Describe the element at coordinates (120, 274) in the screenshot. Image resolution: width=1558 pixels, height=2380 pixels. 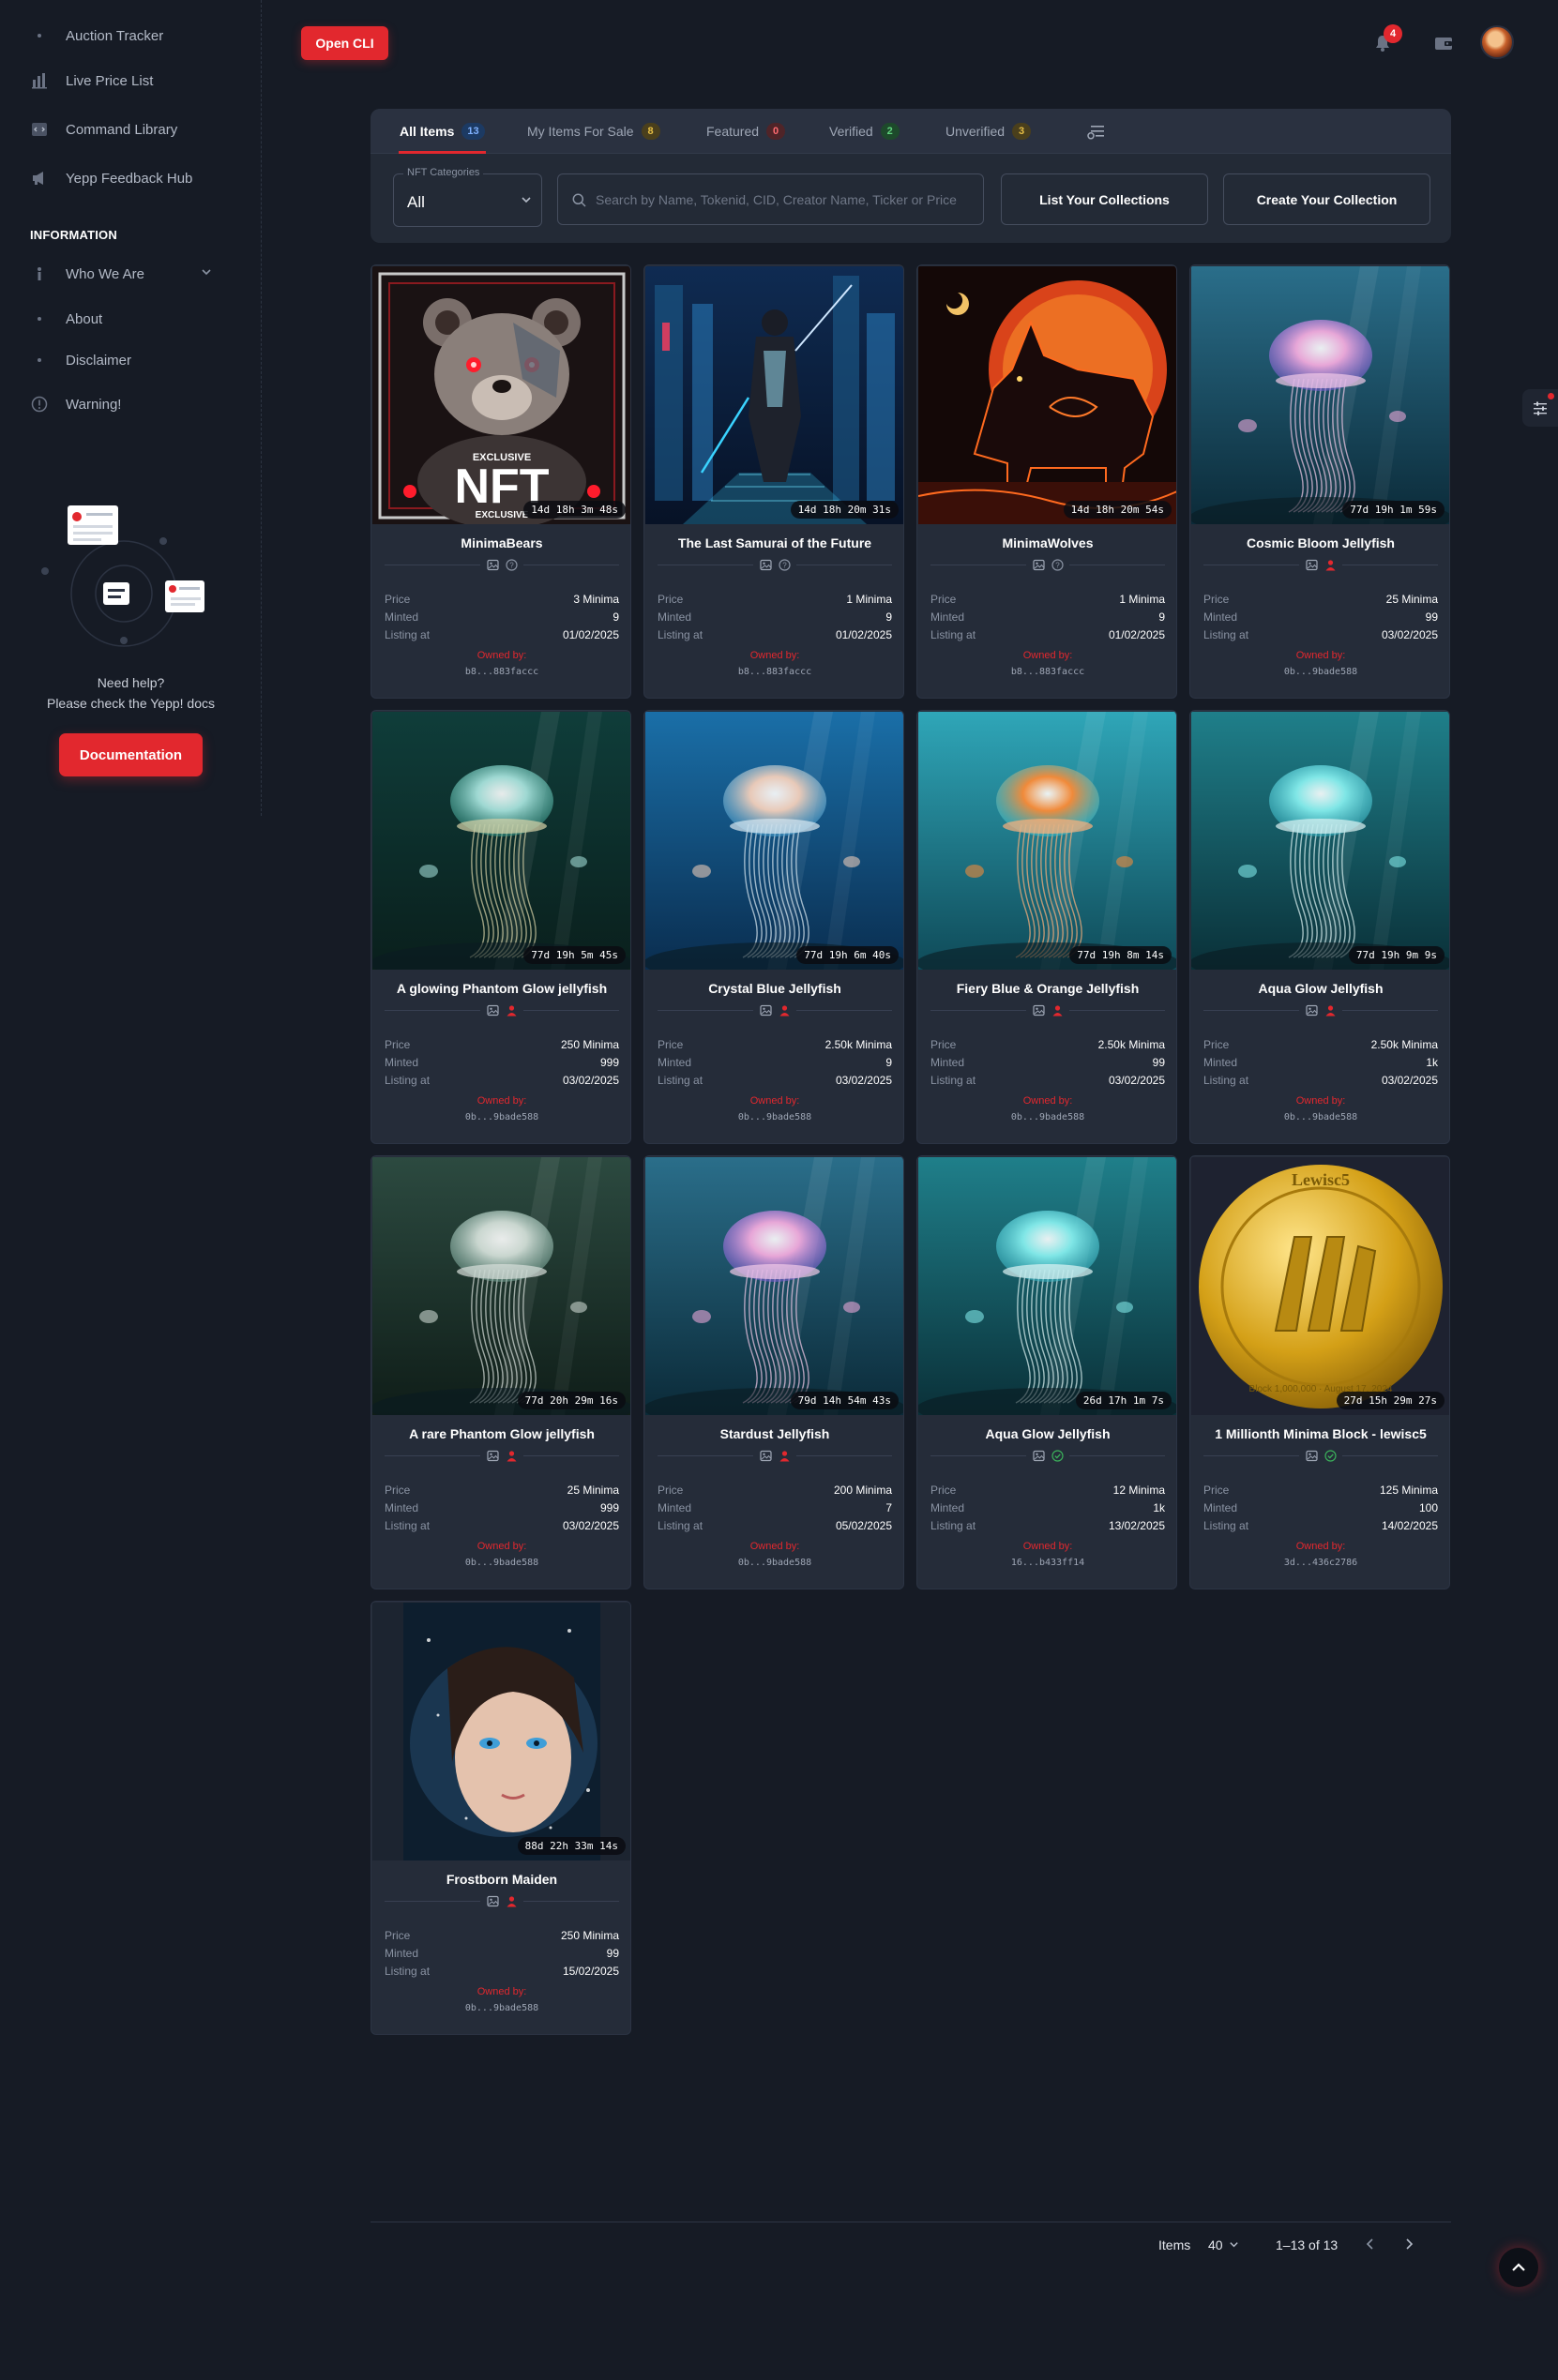
I see `sidebar-item-who-we-are: Who We Are` at that location.